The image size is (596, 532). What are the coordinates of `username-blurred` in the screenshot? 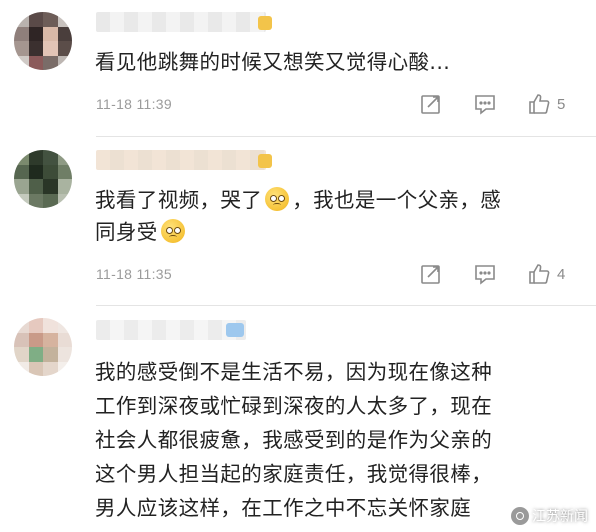 It's located at (171, 330).